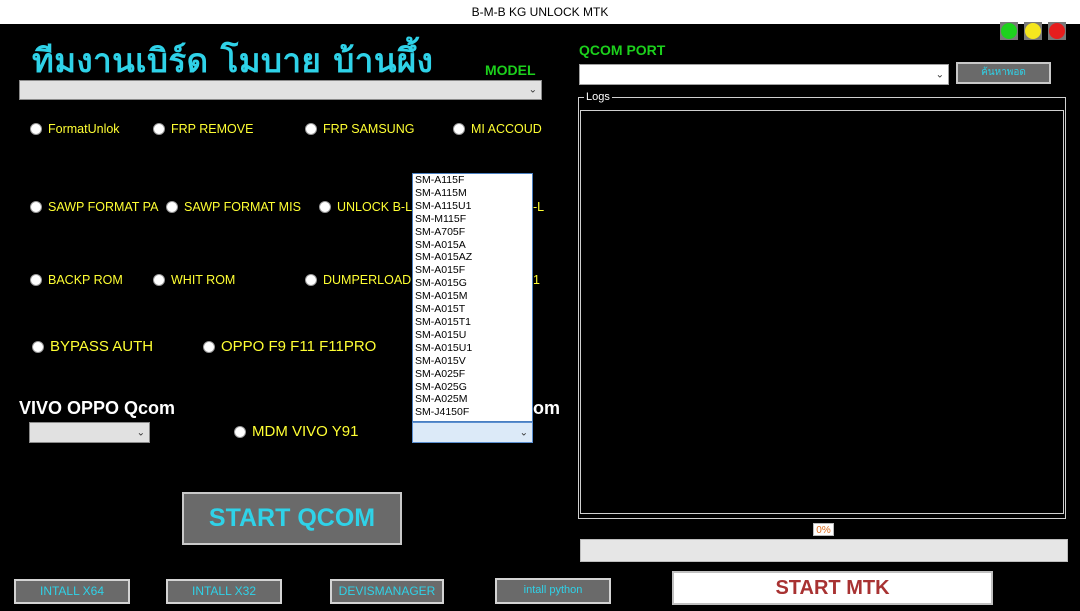  What do you see at coordinates (203, 280) in the screenshot?
I see `radio-label: WHIT ROM` at bounding box center [203, 280].